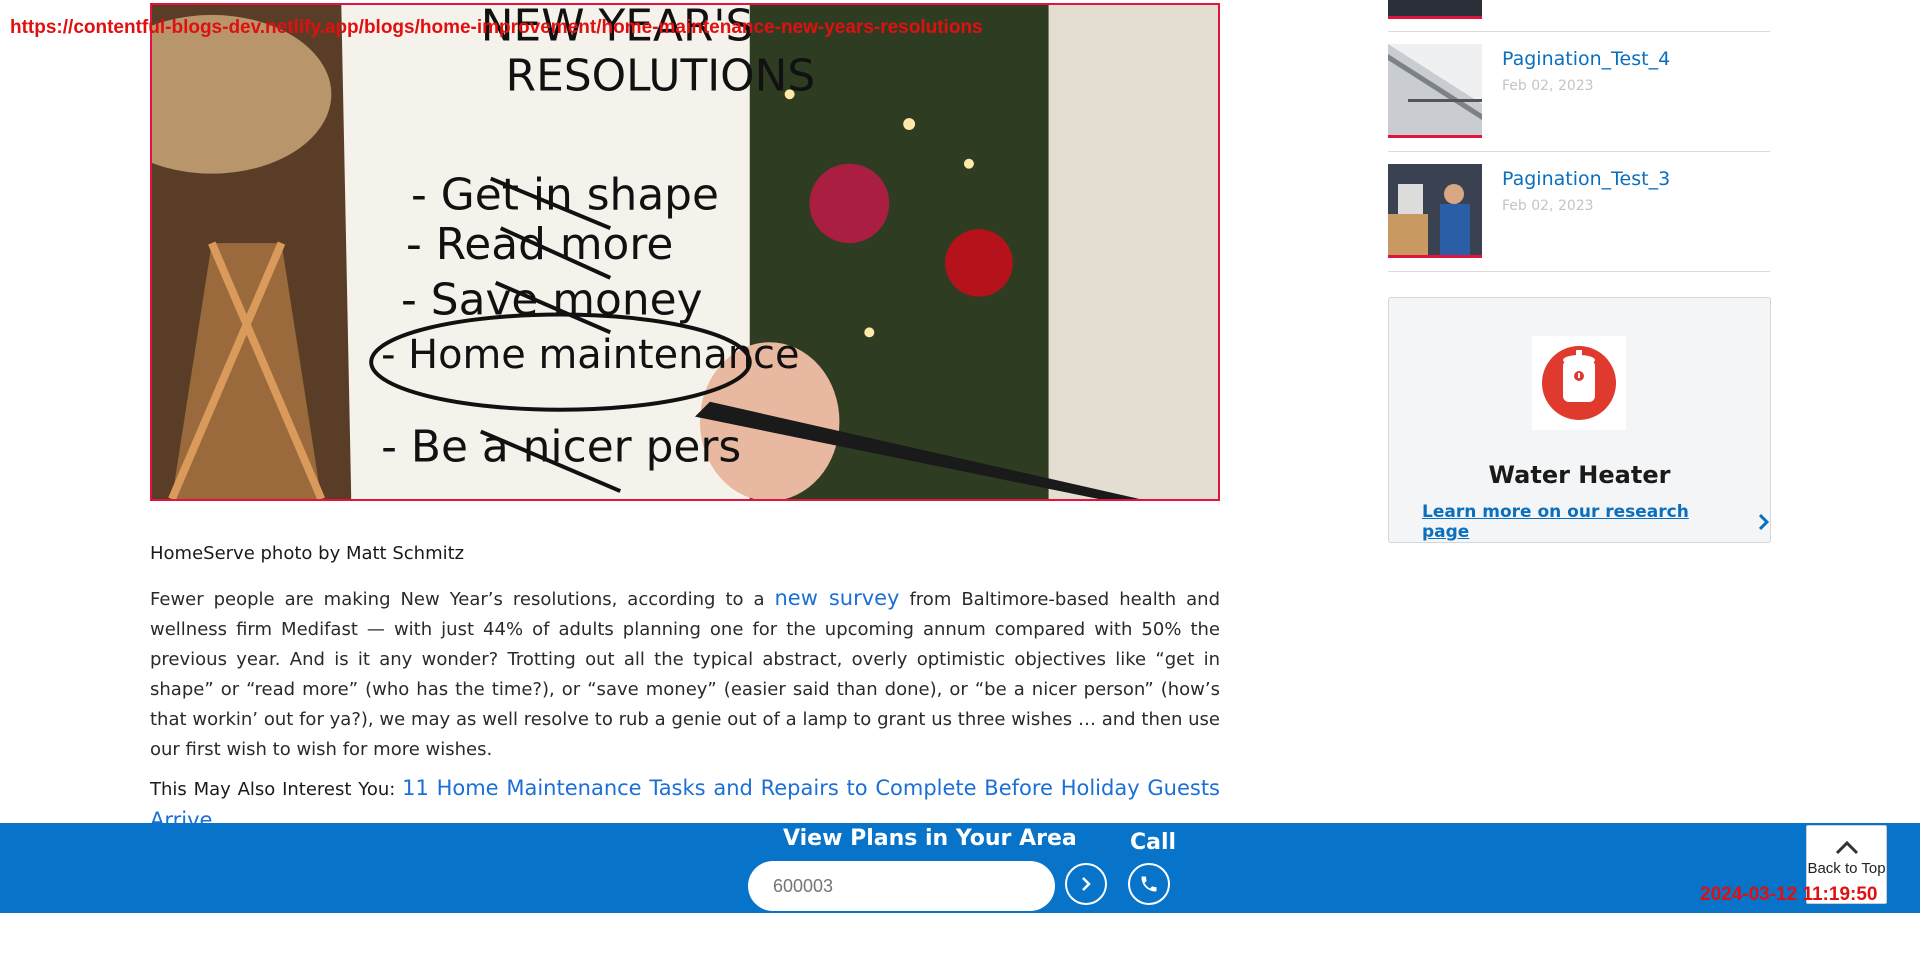  What do you see at coordinates (837, 598) in the screenshot?
I see `new-survey-link: new survey` at bounding box center [837, 598].